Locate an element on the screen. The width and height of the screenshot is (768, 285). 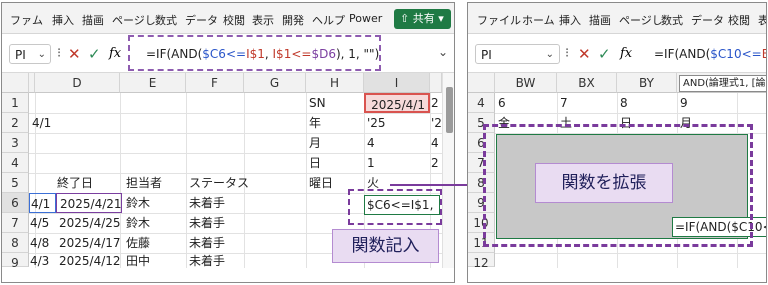
formula-ref-c6: $C6<= is located at coordinates (224, 54).